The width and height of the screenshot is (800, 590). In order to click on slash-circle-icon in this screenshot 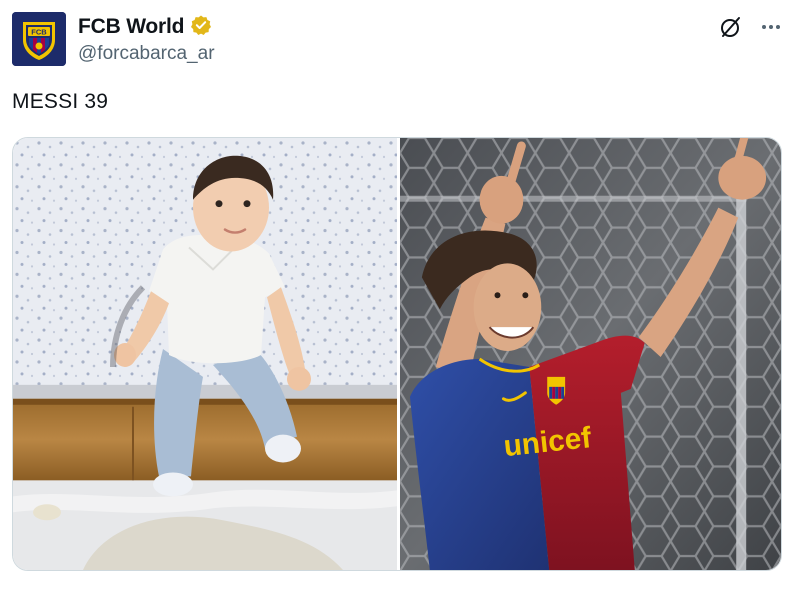, I will do `click(730, 27)`.